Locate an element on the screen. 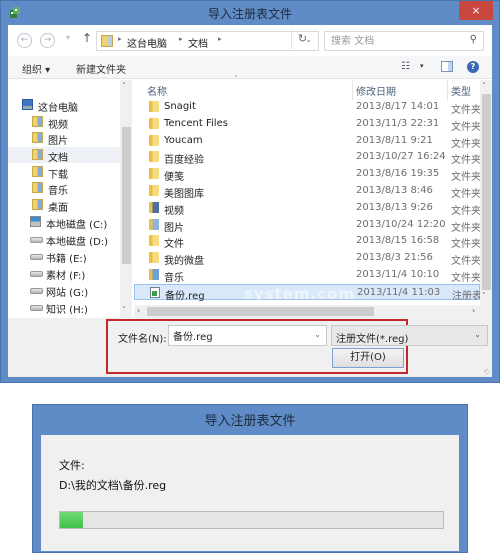 The image size is (500, 553). nav-item-label: 素材 (F:) is located at coordinates (66, 276).